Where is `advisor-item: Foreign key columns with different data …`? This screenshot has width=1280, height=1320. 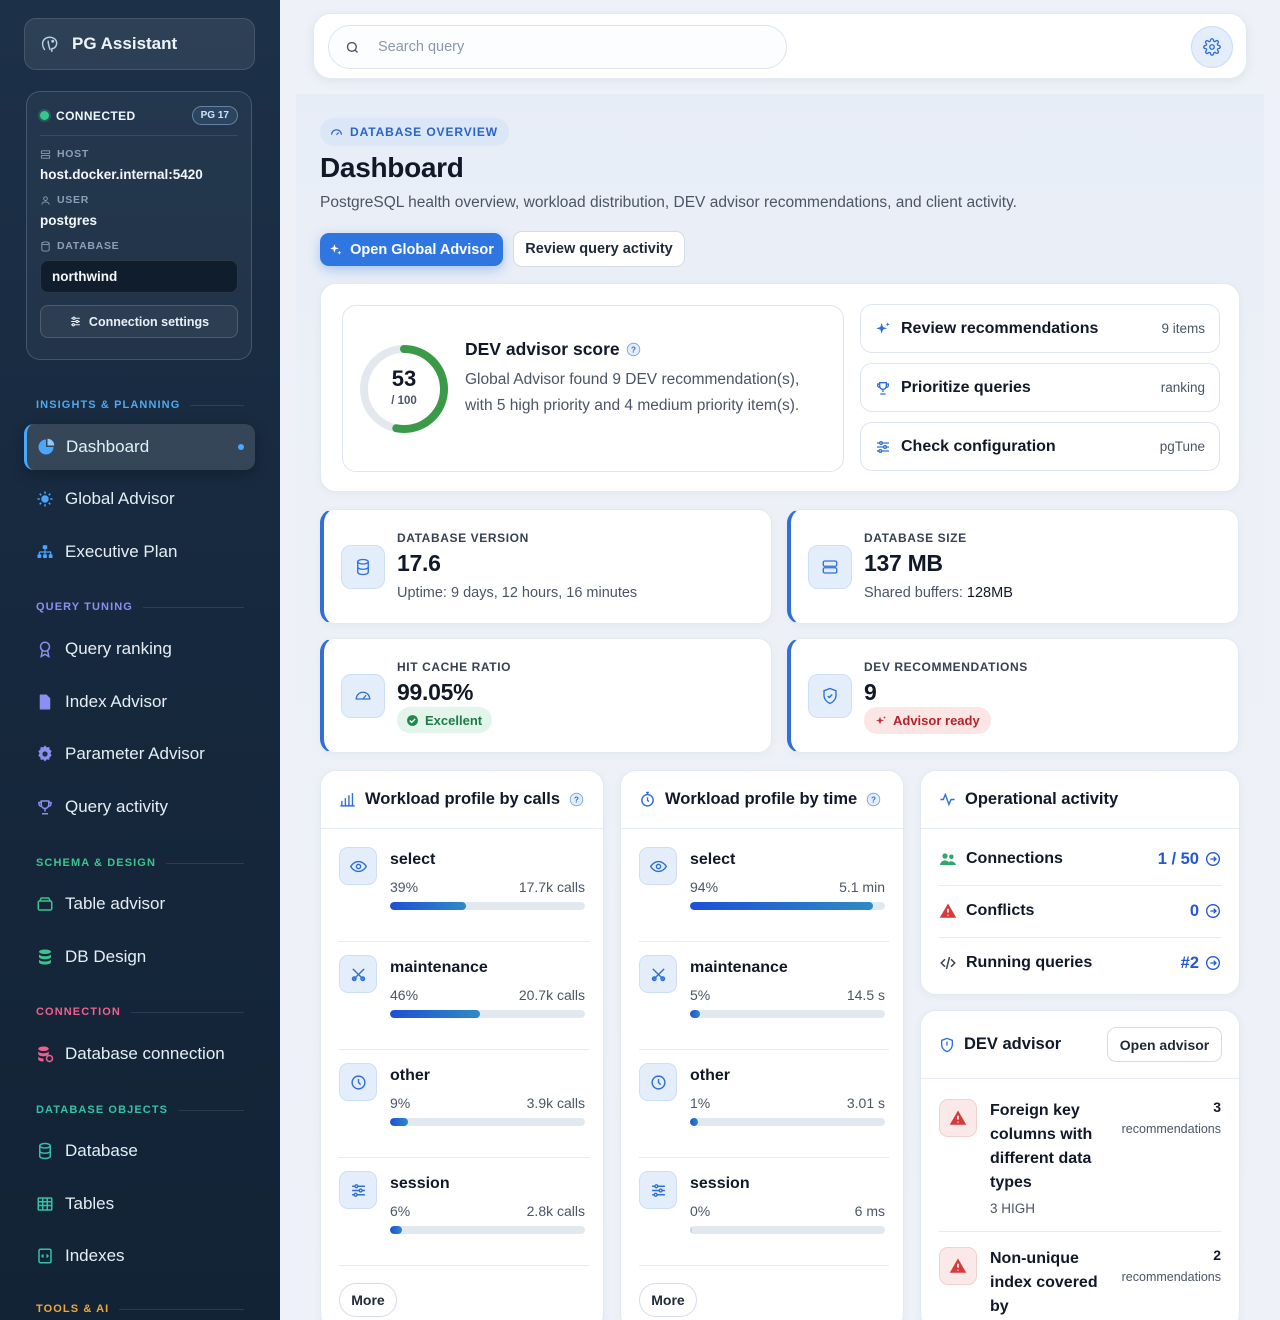 advisor-item: Foreign key columns with different data … is located at coordinates (1080, 1164).